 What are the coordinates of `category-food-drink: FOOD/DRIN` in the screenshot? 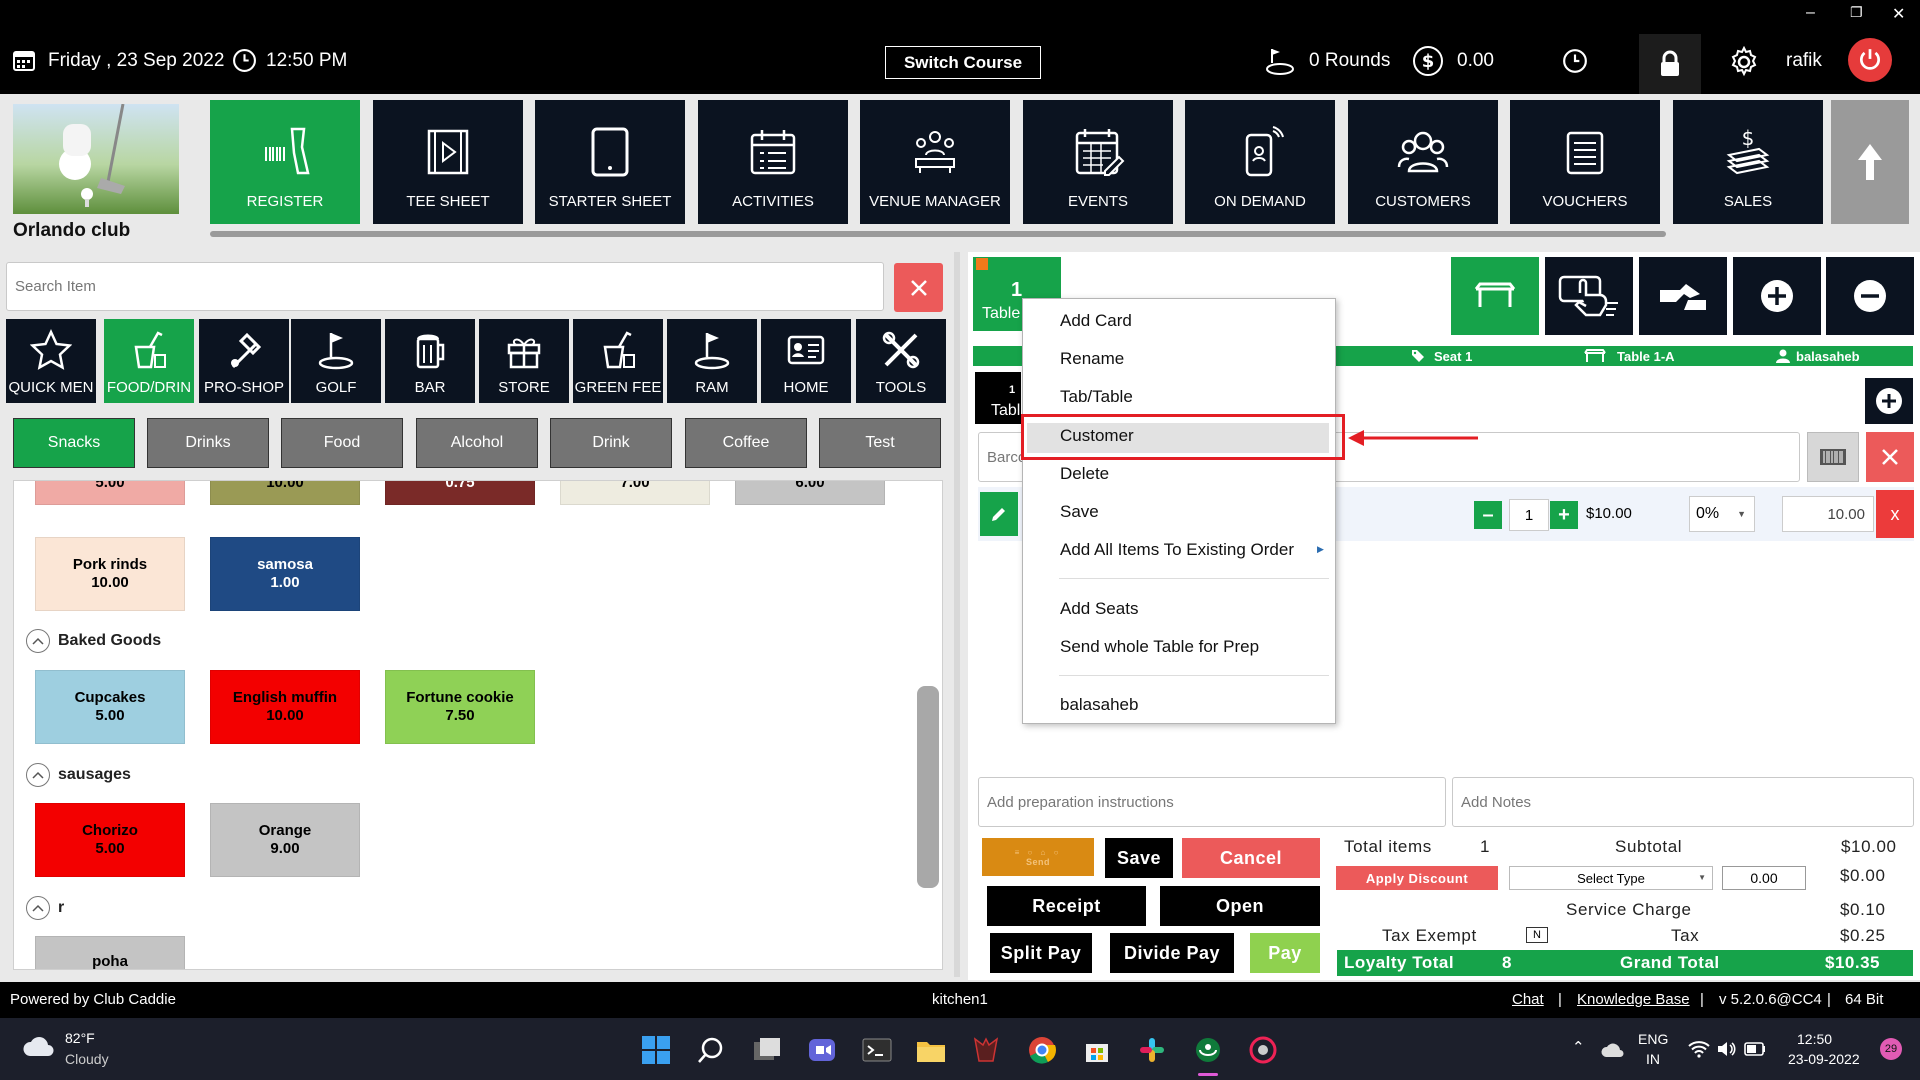 It's located at (149, 361).